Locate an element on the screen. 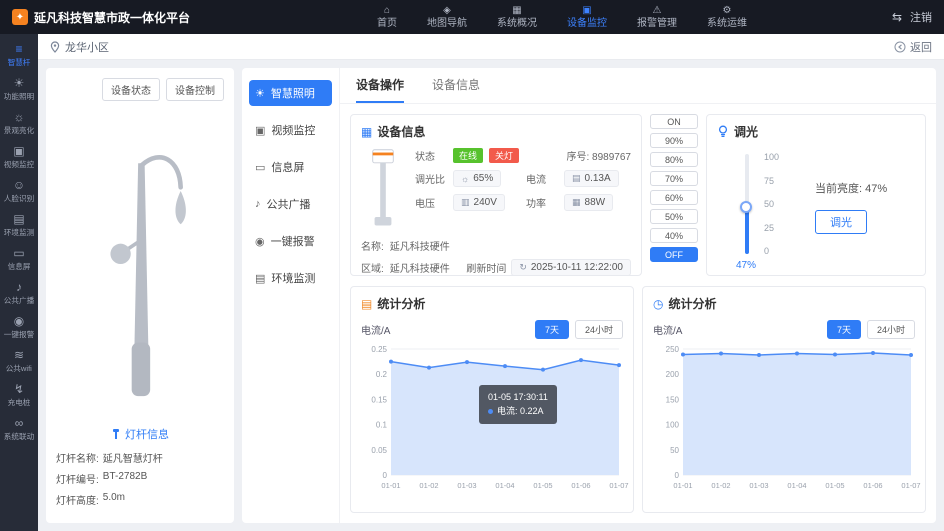  sidebar-item: ☀ 功能照明 is located at coordinates (19, 89).